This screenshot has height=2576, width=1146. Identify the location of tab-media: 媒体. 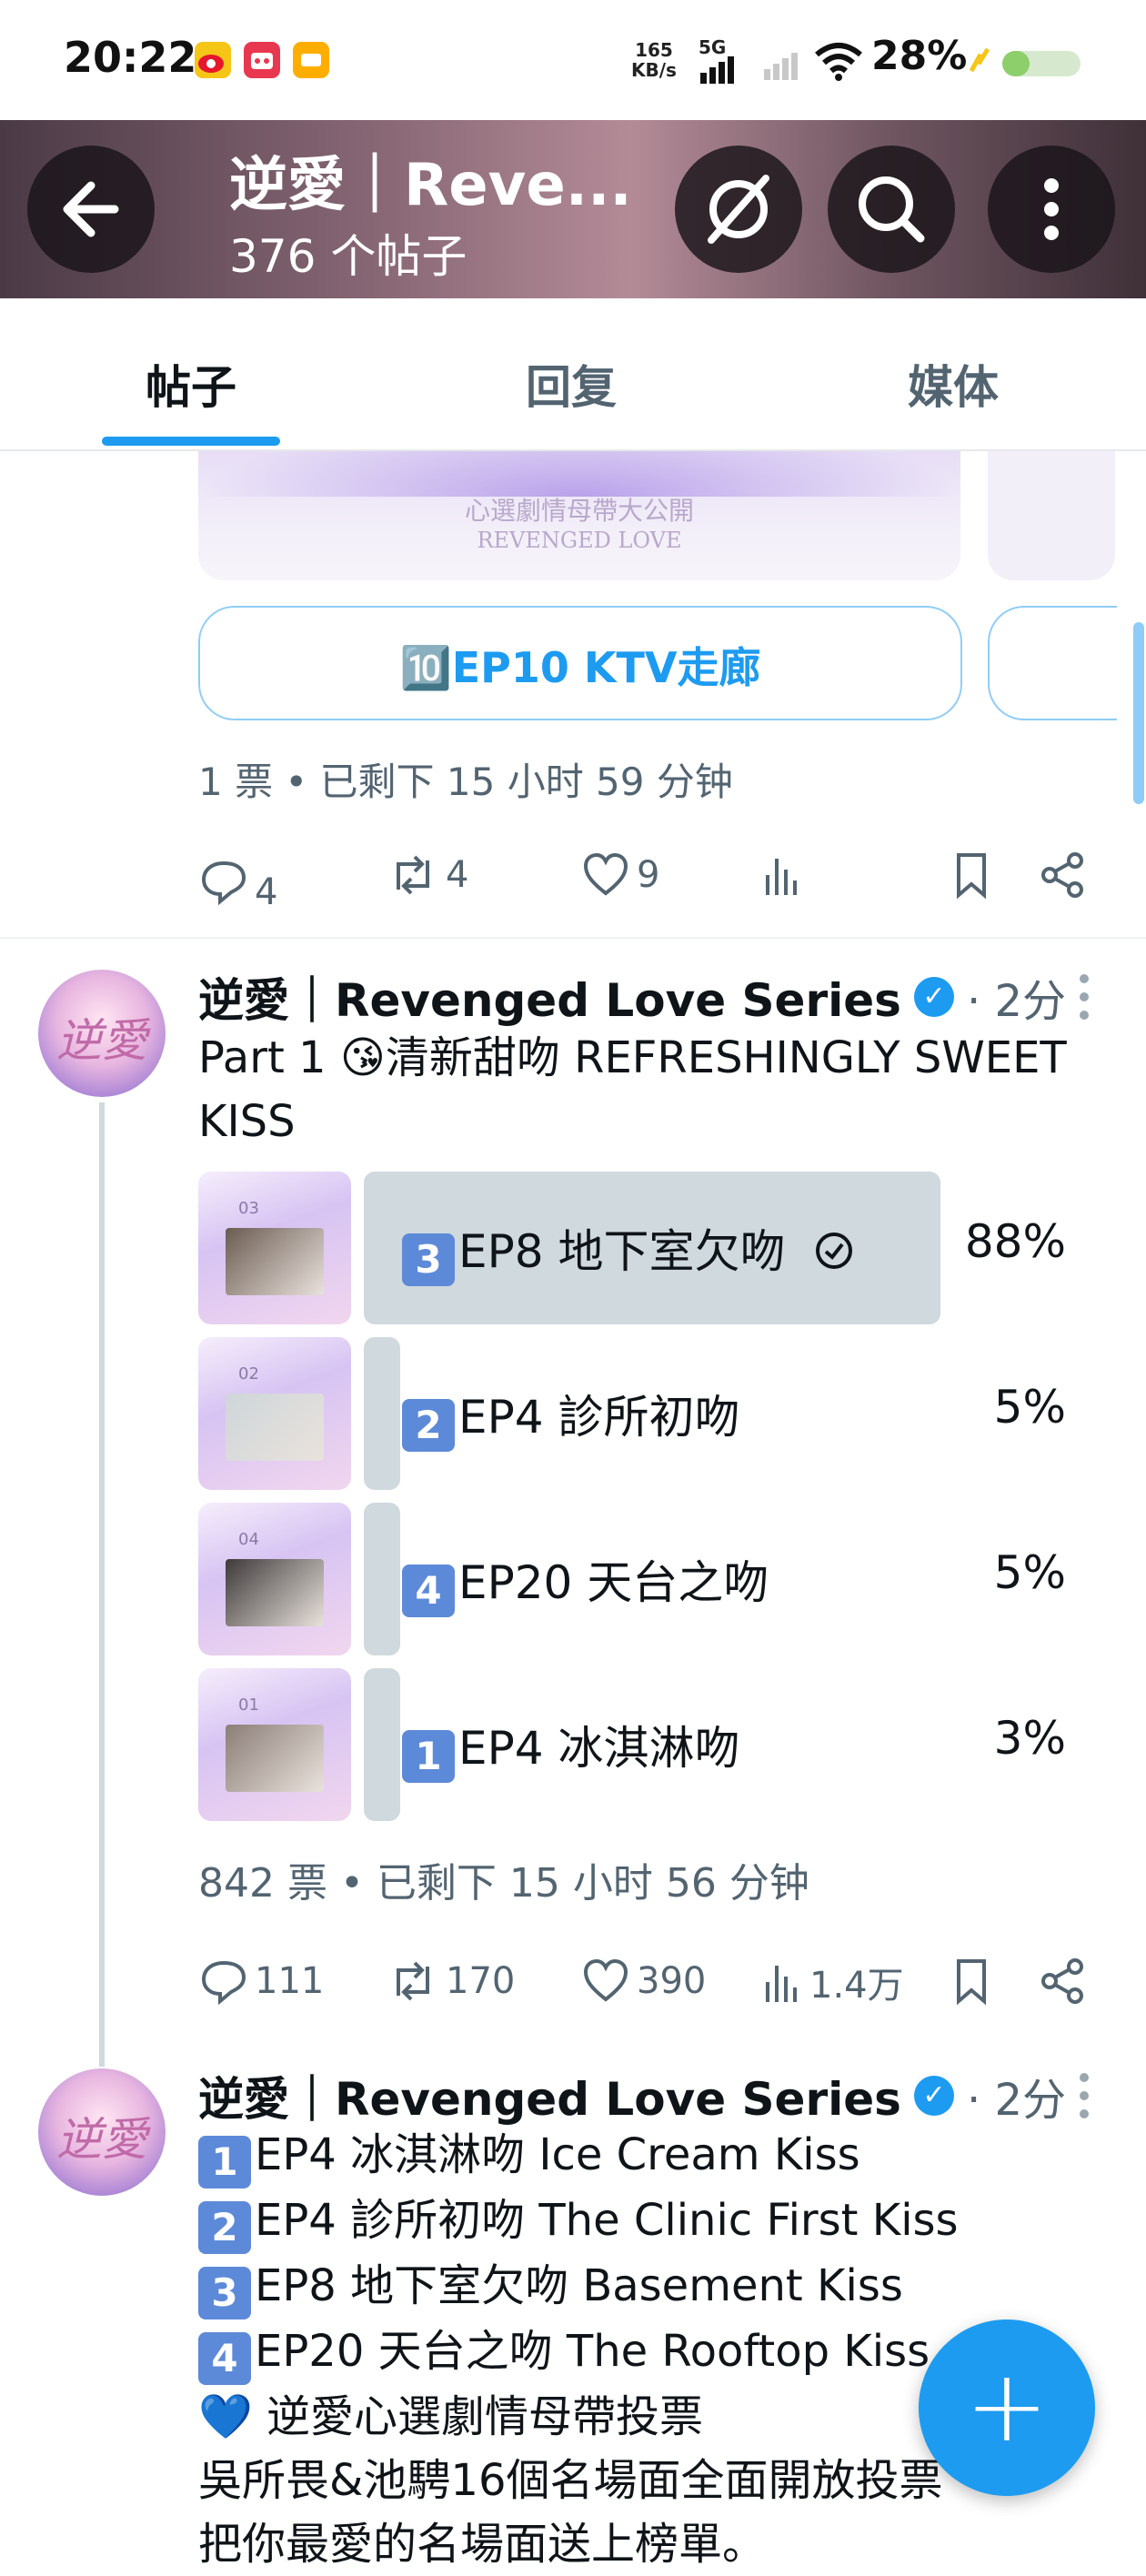
(953, 384).